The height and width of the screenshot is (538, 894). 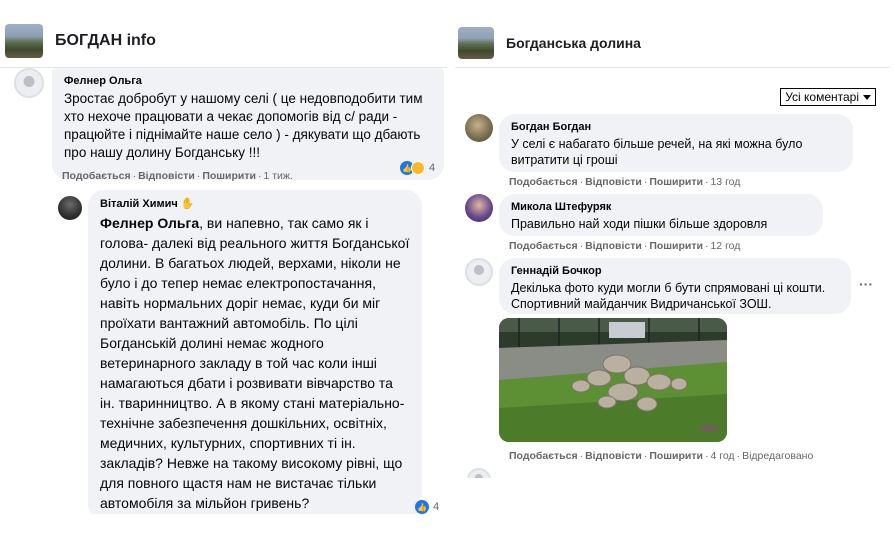 I want to click on more-options-icon: ···, so click(x=866, y=284).